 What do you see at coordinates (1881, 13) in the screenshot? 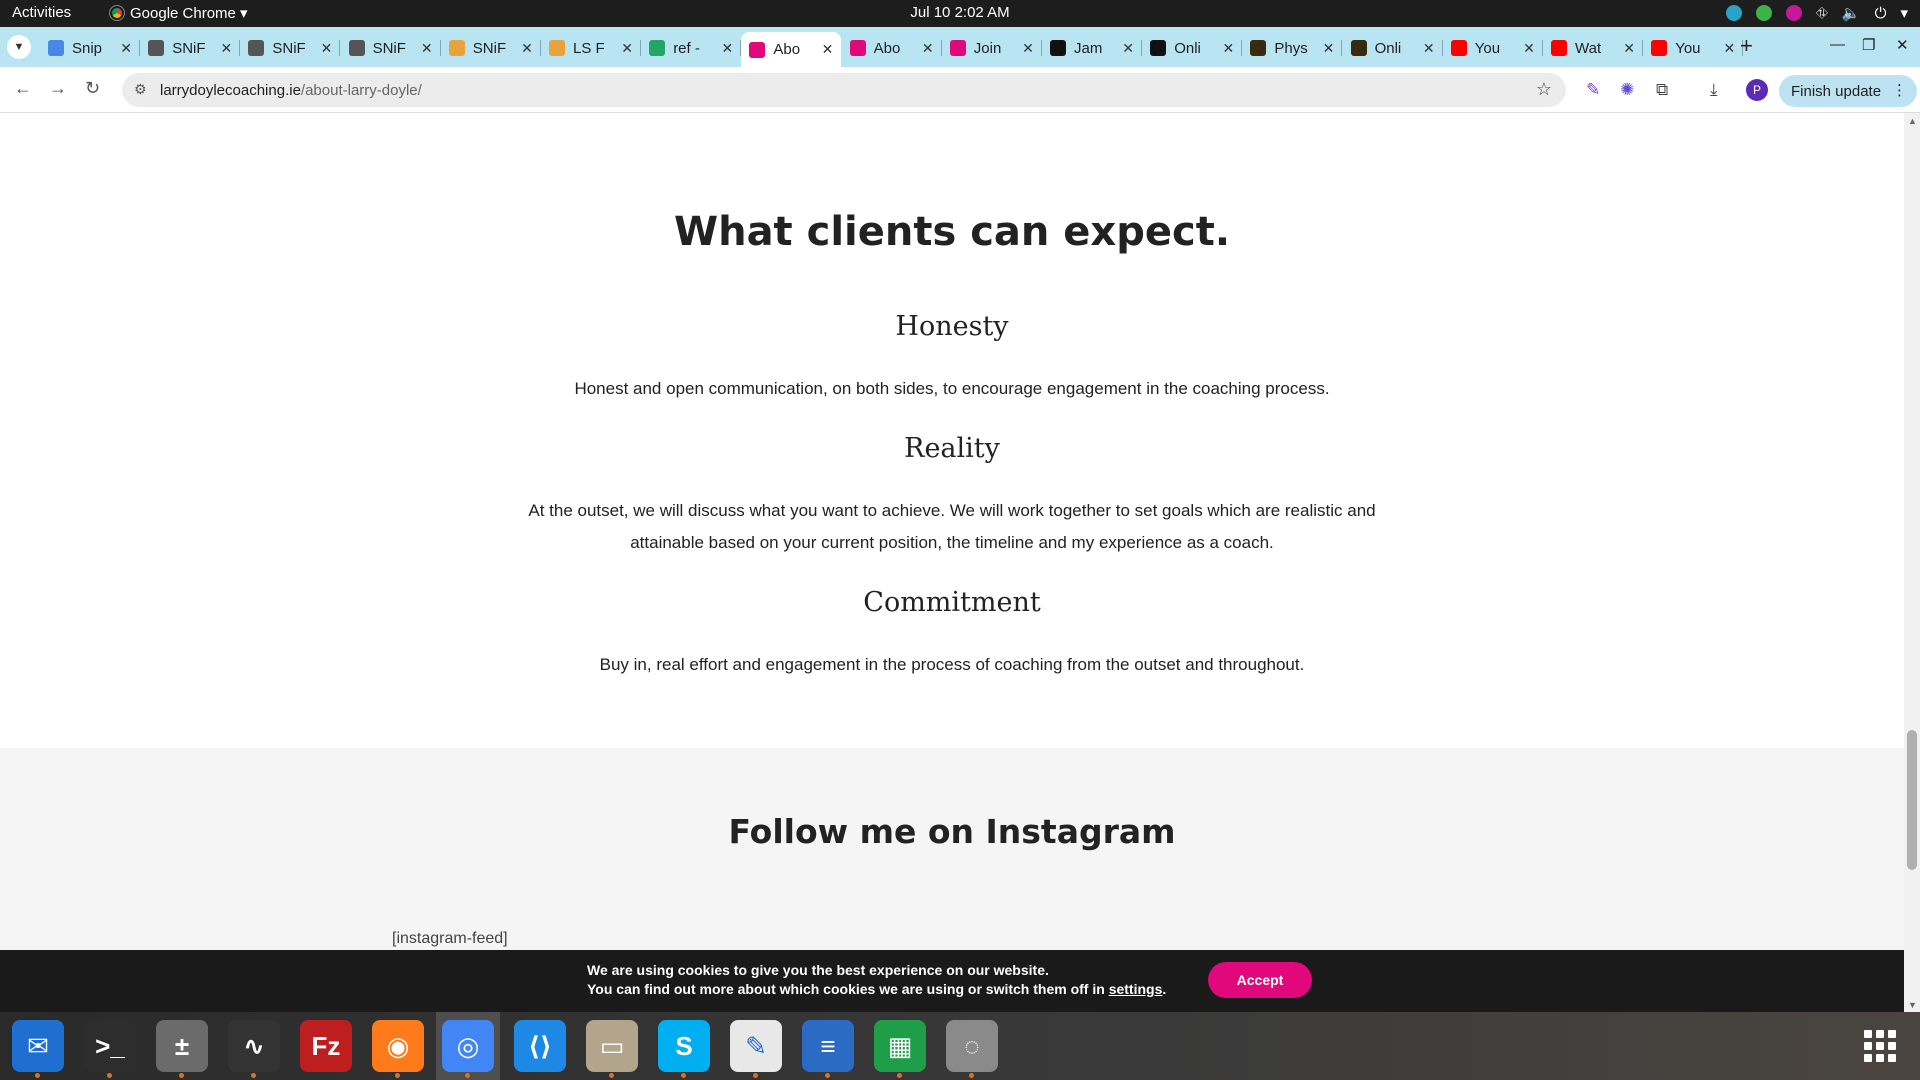
I see `power-icon: ⏻` at bounding box center [1881, 13].